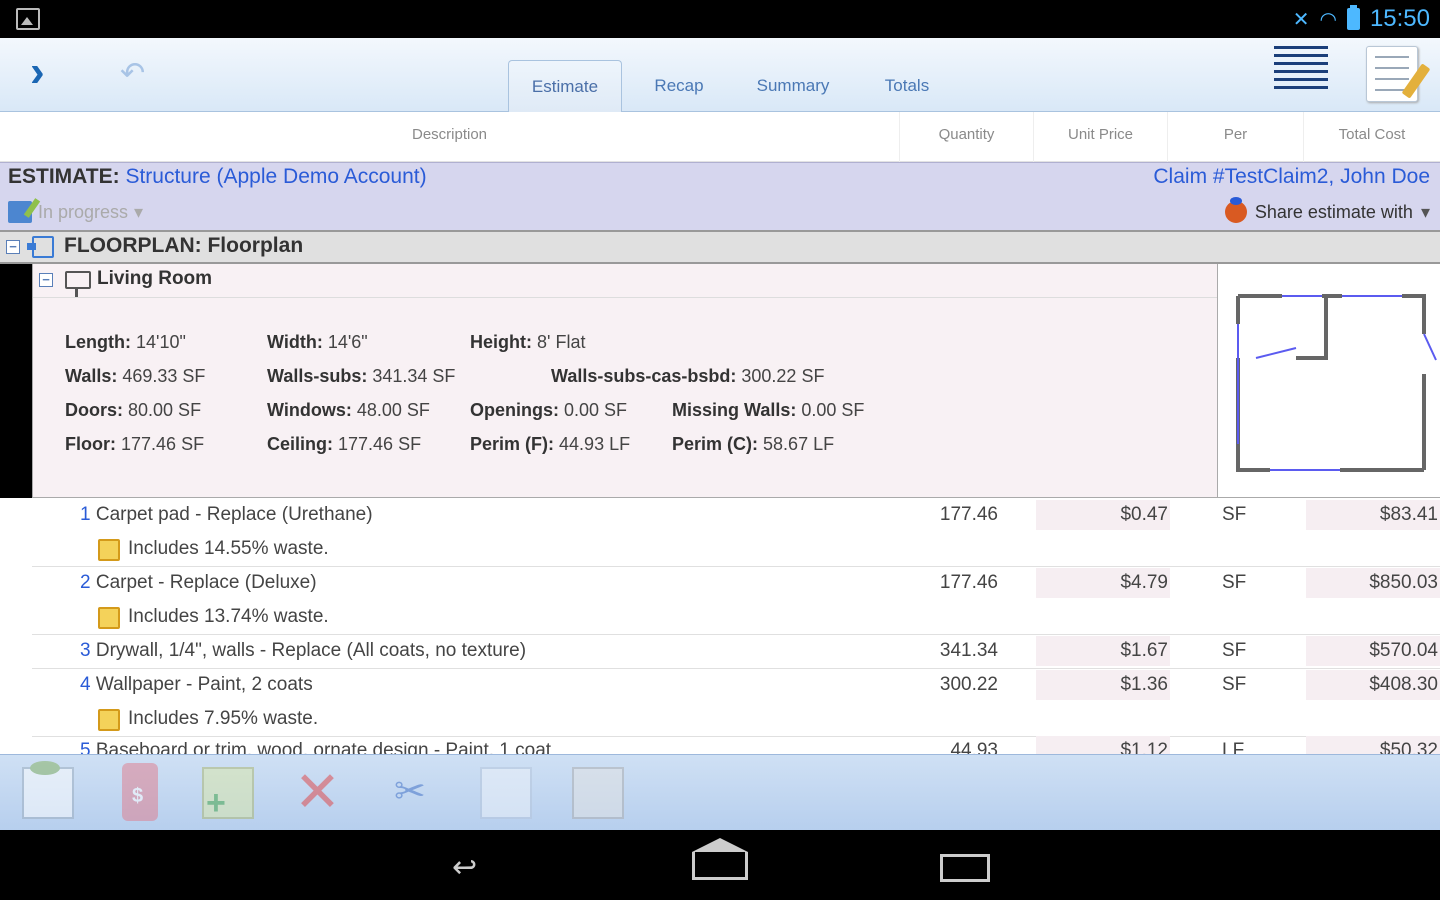 The width and height of the screenshot is (1440, 900). I want to click on tab-totals: Totals, so click(907, 86).